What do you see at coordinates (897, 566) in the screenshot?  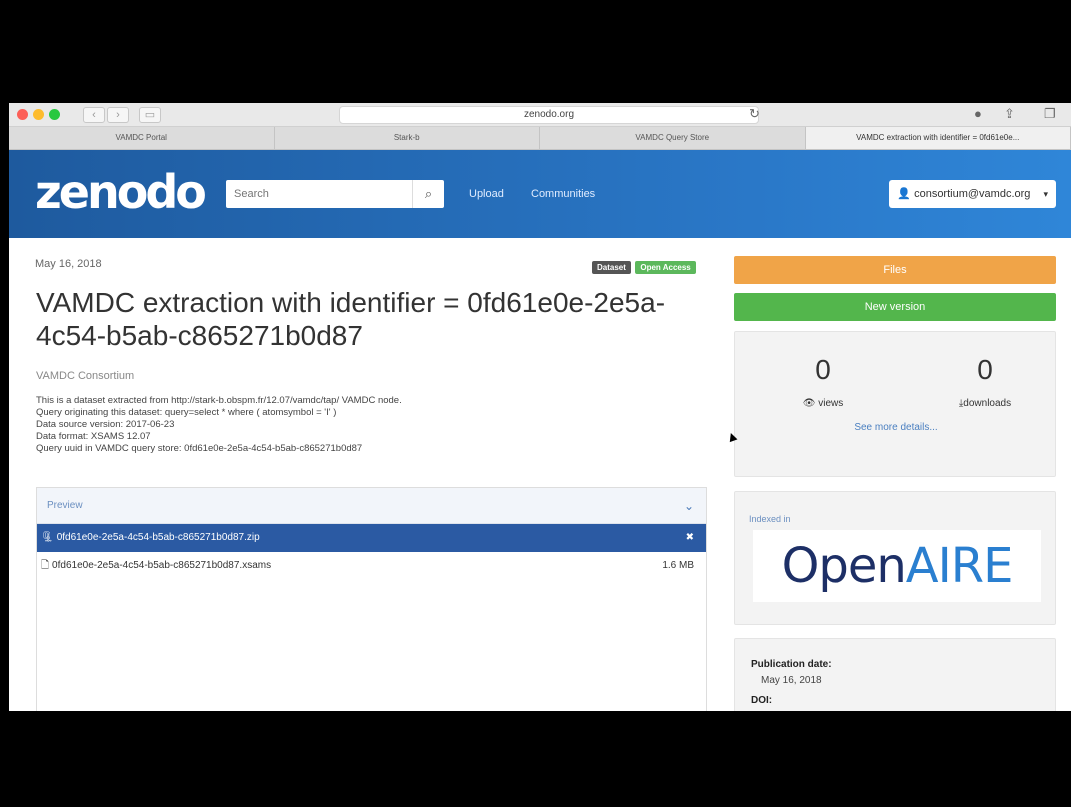 I see `openaire-logo: OpenAIRE` at bounding box center [897, 566].